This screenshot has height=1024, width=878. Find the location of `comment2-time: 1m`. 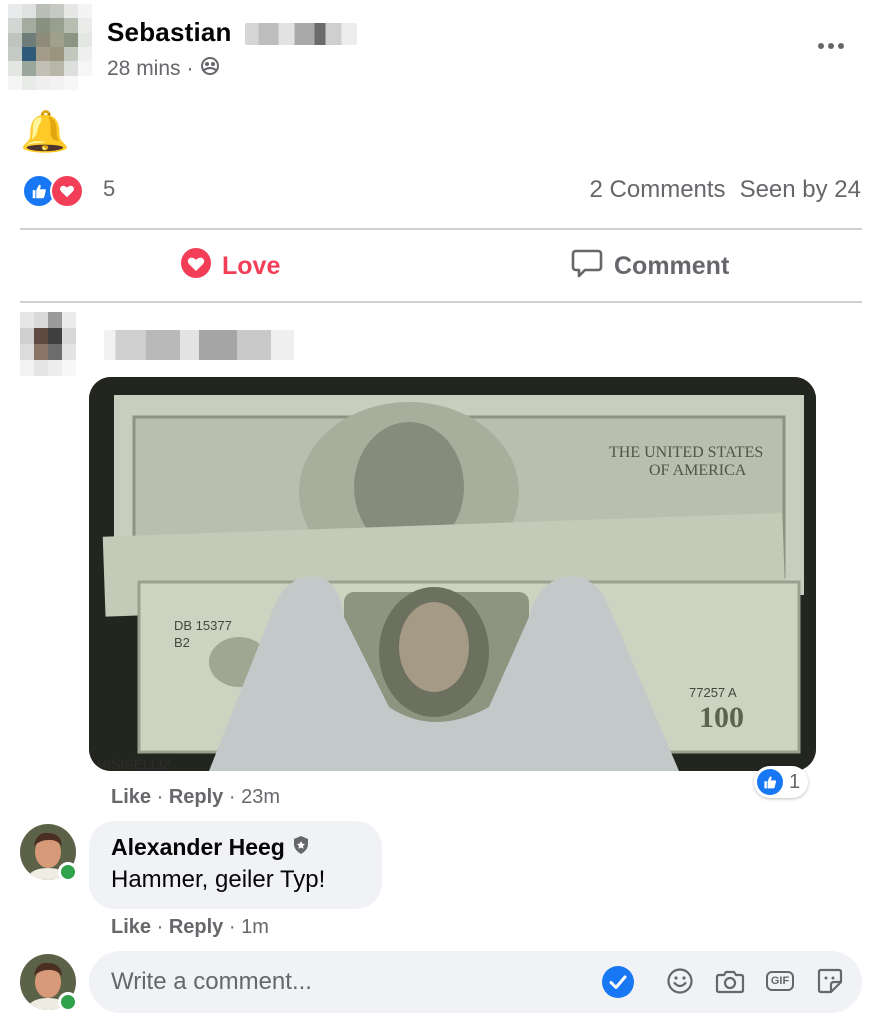

comment2-time: 1m is located at coordinates (255, 927).